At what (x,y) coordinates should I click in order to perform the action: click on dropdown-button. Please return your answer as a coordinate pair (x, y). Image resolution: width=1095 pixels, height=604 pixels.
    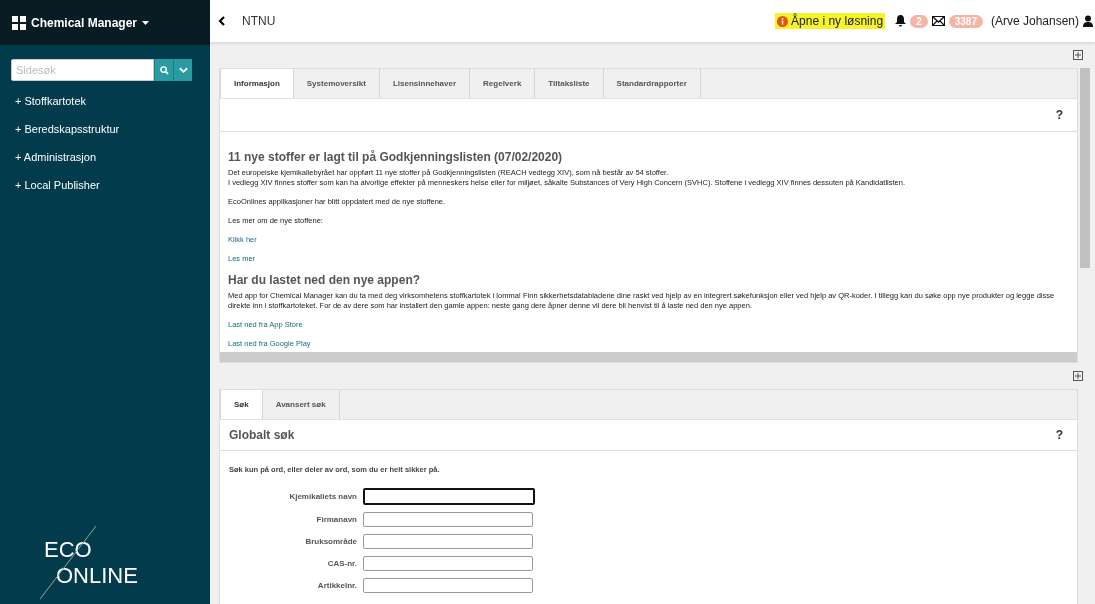
    Looking at the image, I should click on (182, 70).